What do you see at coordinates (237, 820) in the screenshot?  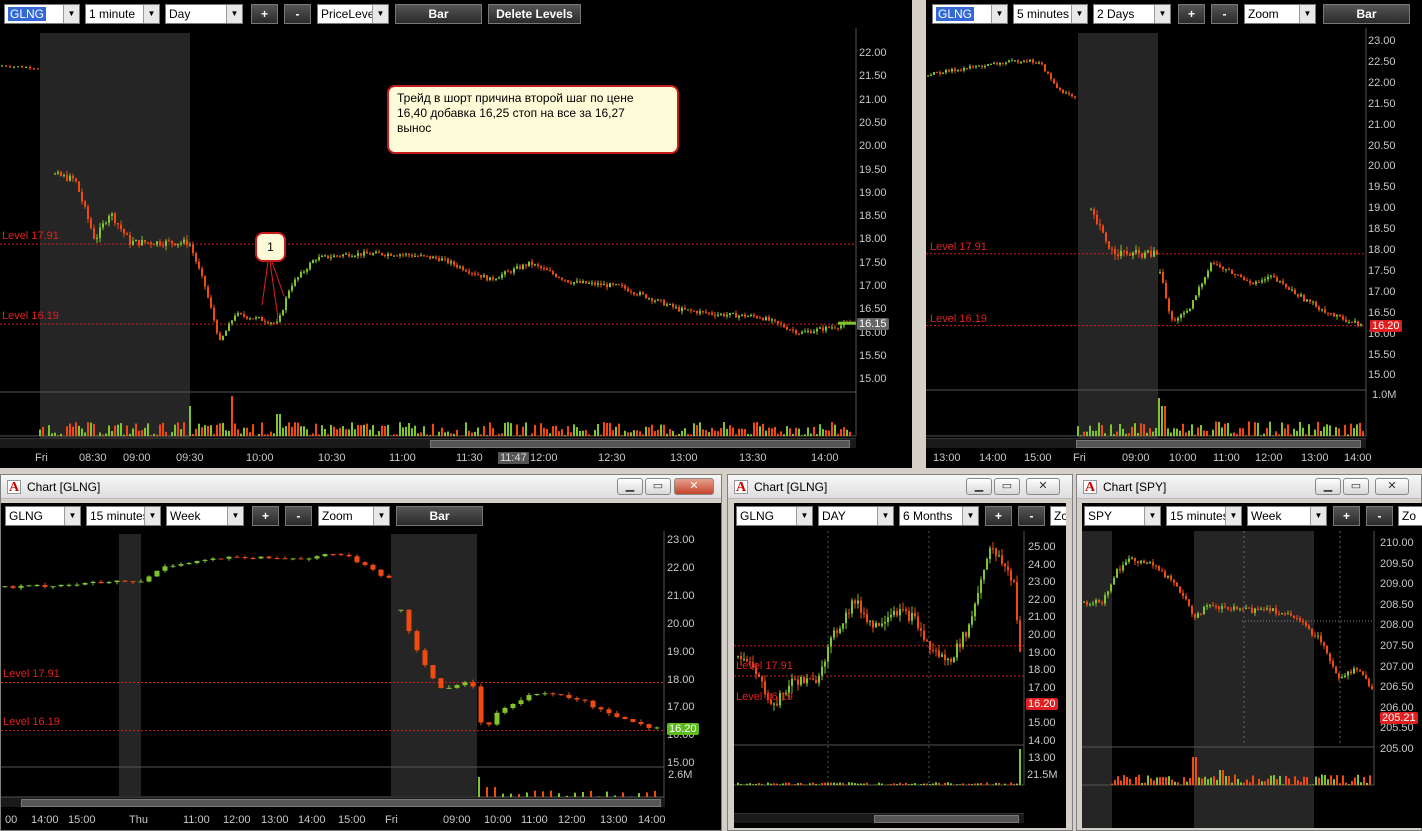 I see `time-tick-label: 12:00` at bounding box center [237, 820].